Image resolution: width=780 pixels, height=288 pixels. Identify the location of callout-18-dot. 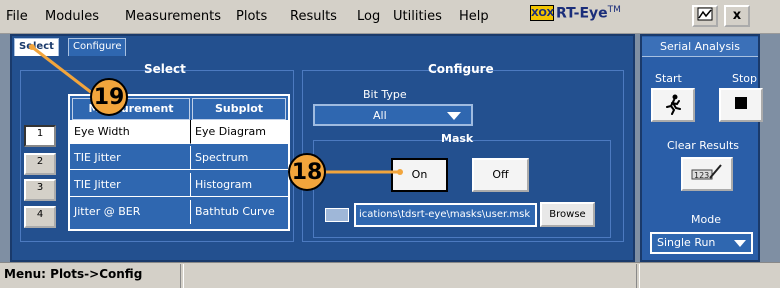
(400, 172).